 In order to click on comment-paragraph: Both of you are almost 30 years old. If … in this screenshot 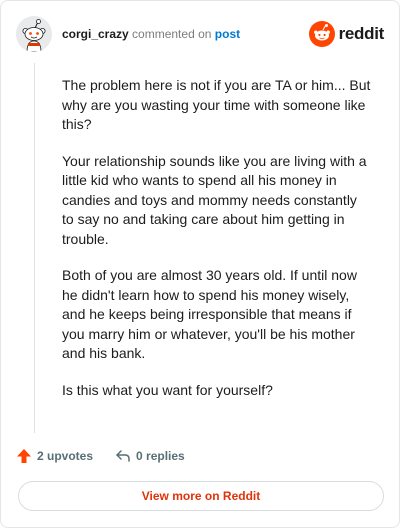, I will do `click(209, 314)`.